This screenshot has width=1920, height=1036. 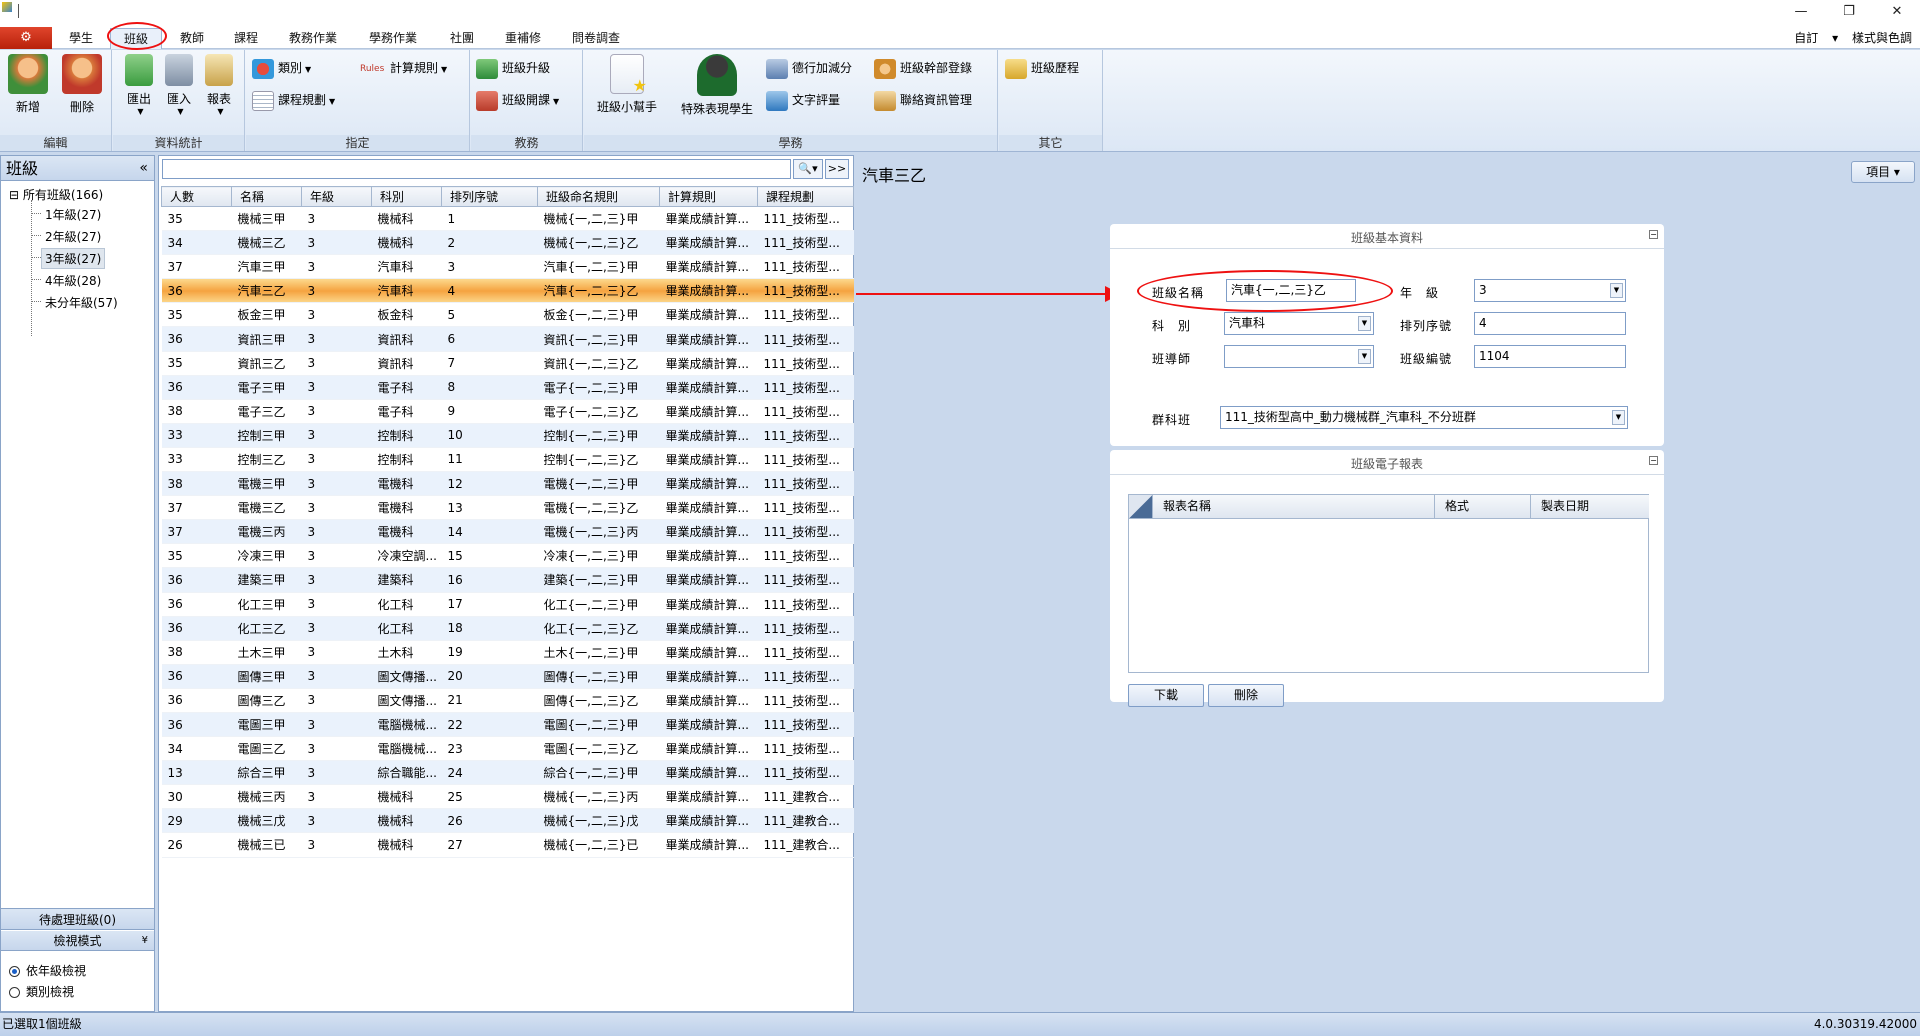 What do you see at coordinates (192, 38) in the screenshot?
I see `tab-teacher: 教師` at bounding box center [192, 38].